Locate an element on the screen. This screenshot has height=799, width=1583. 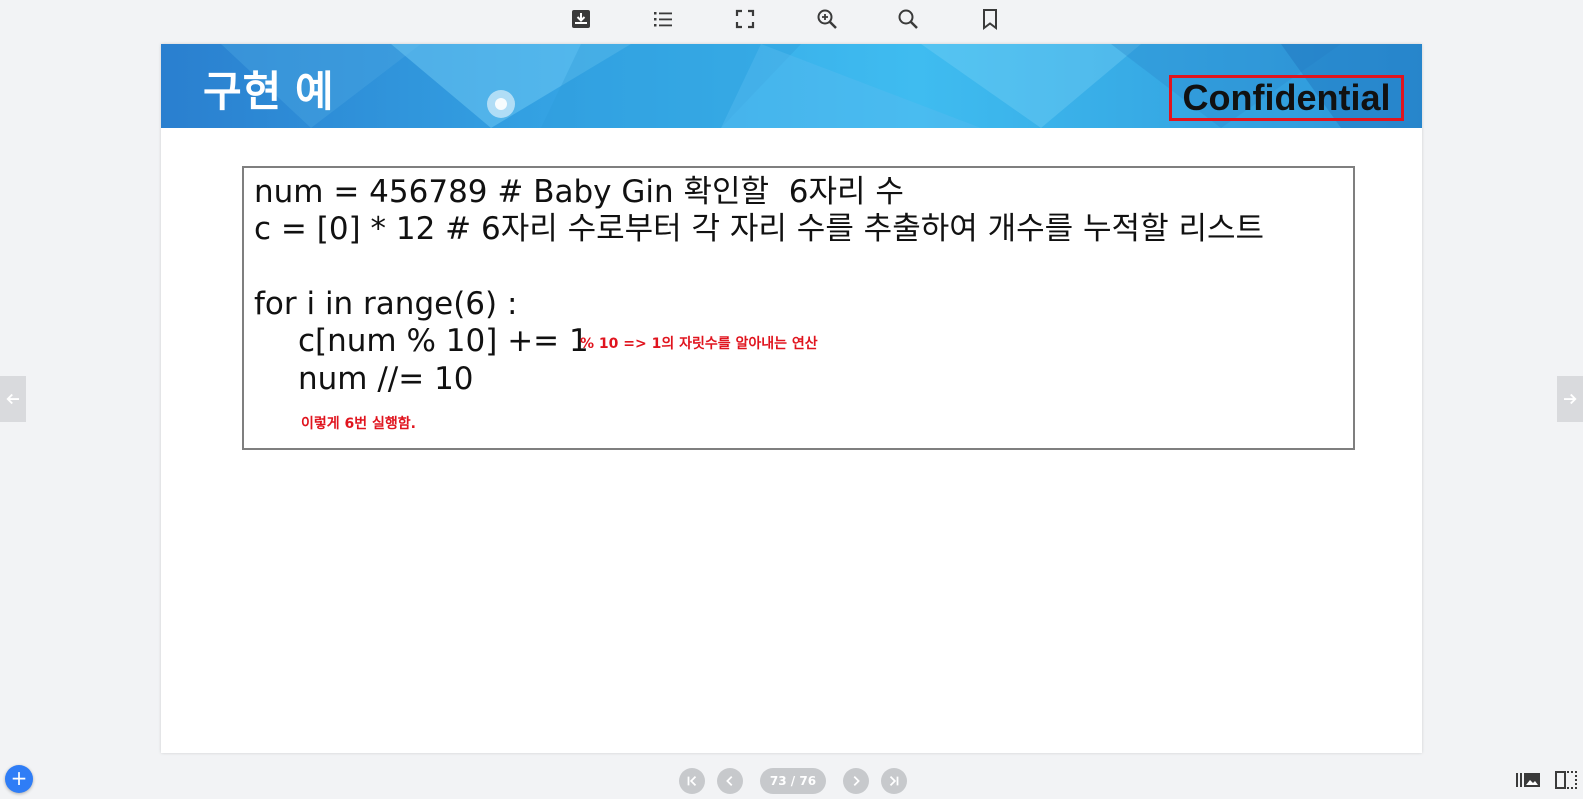
thumbnail-view-button is located at coordinates (1528, 780).